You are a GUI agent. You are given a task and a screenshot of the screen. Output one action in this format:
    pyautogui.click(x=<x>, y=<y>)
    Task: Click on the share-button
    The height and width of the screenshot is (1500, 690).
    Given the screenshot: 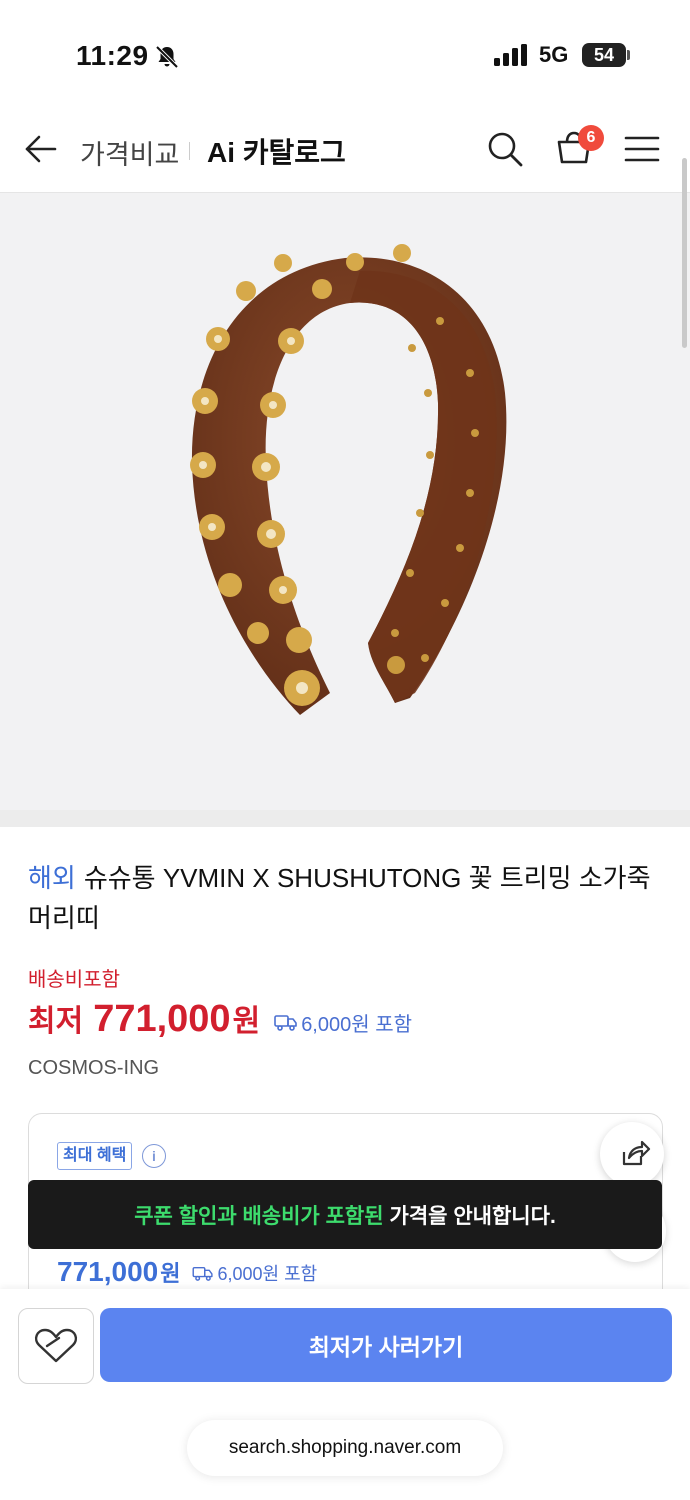 What is the action you would take?
    pyautogui.click(x=632, y=1154)
    